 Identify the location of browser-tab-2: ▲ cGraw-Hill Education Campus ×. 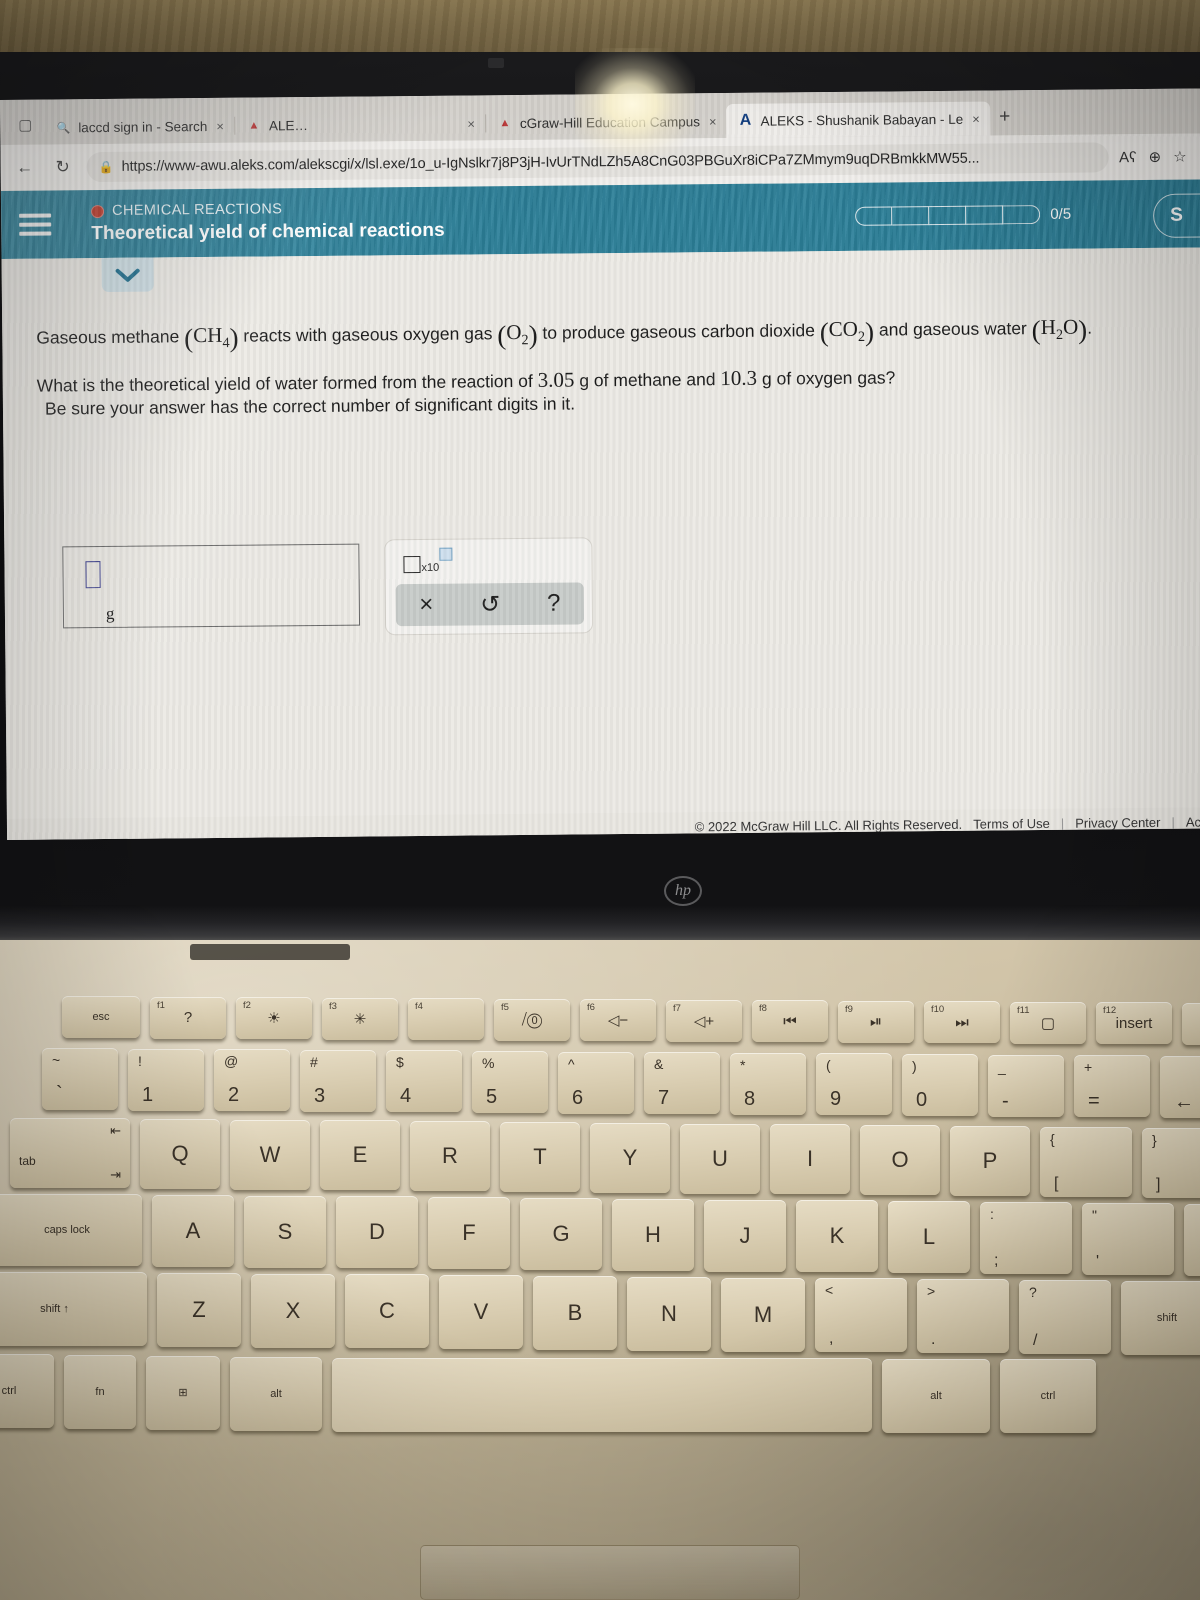
(606, 122).